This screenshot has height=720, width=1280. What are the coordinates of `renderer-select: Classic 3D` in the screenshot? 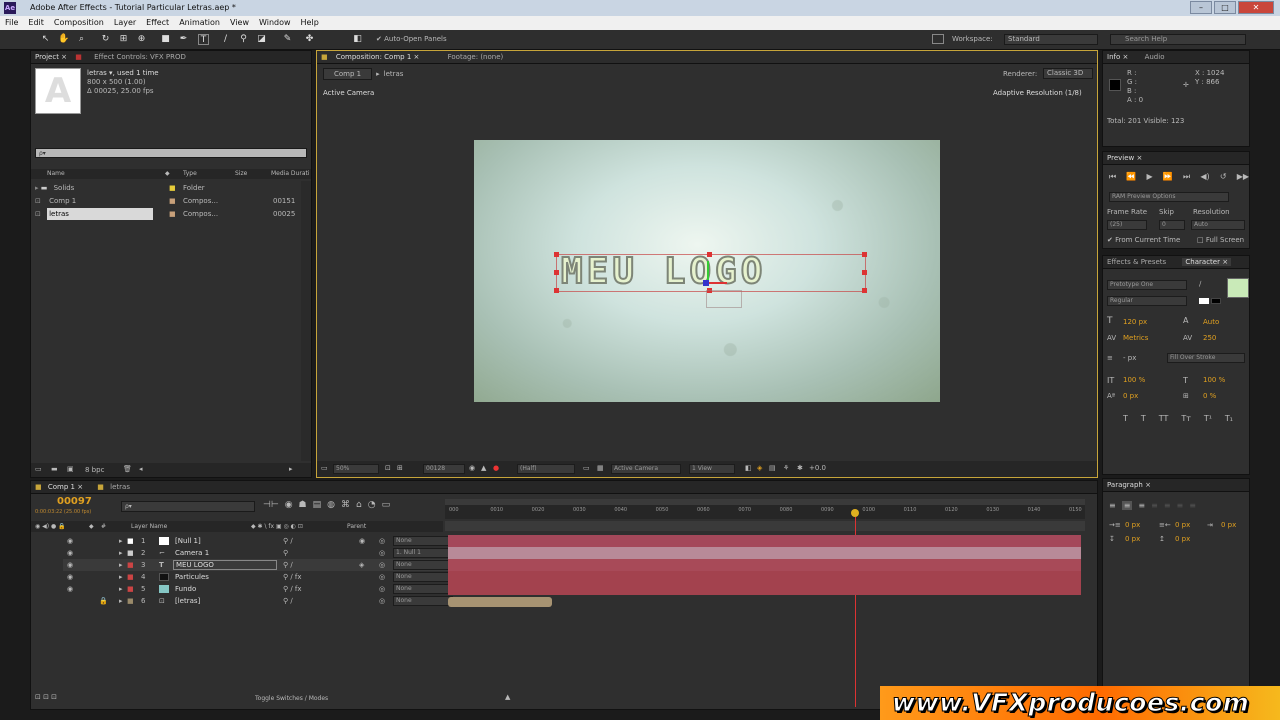 It's located at (1068, 73).